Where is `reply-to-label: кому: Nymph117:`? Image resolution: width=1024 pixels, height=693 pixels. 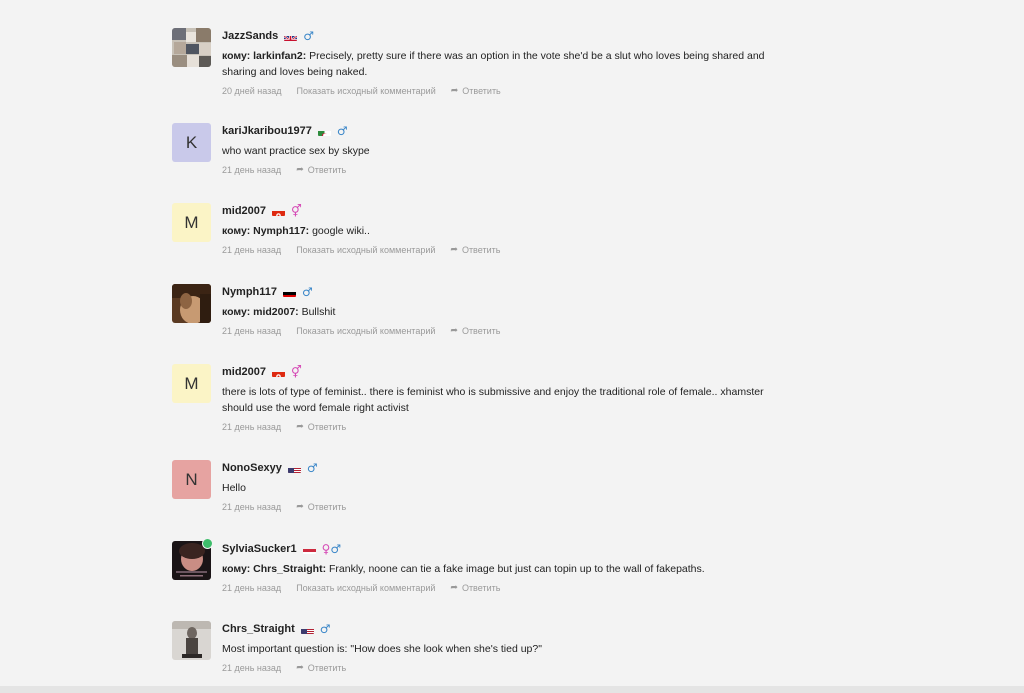 reply-to-label: кому: Nymph117: is located at coordinates (265, 231).